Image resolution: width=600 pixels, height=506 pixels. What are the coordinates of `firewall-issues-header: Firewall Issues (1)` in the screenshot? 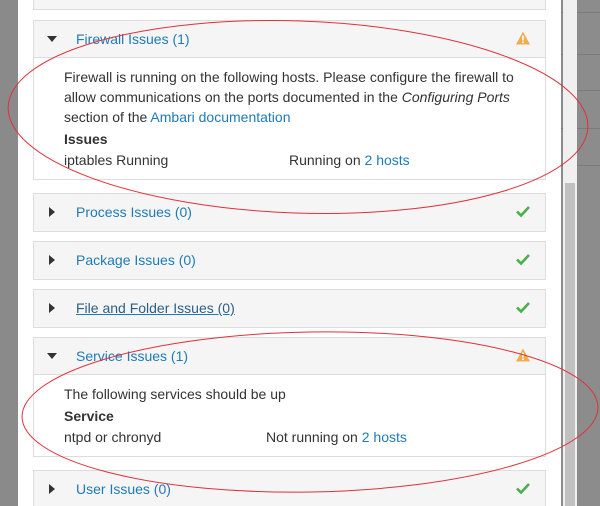 It's located at (289, 39).